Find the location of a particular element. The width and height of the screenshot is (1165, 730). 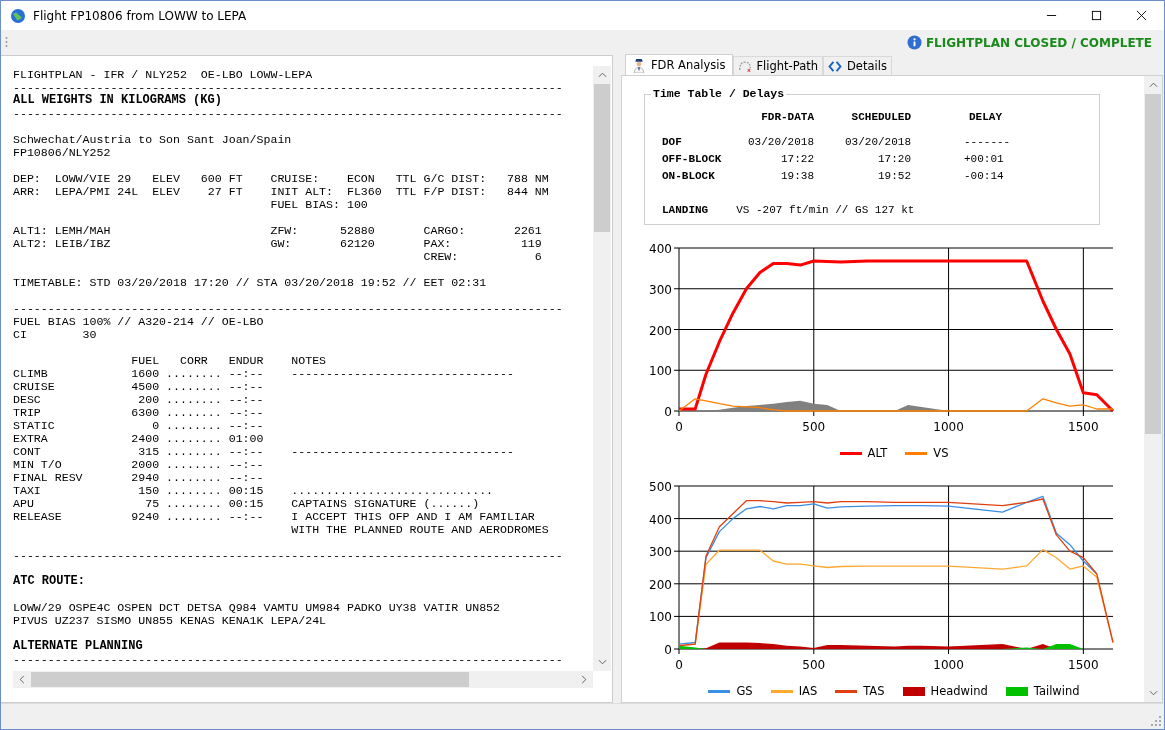

text-line: ARR: LEPA/PMI 24L ELEV 27 FT INIT ALT: FL360 TTL F/P DIST: 844 NM is located at coordinates (281, 191).